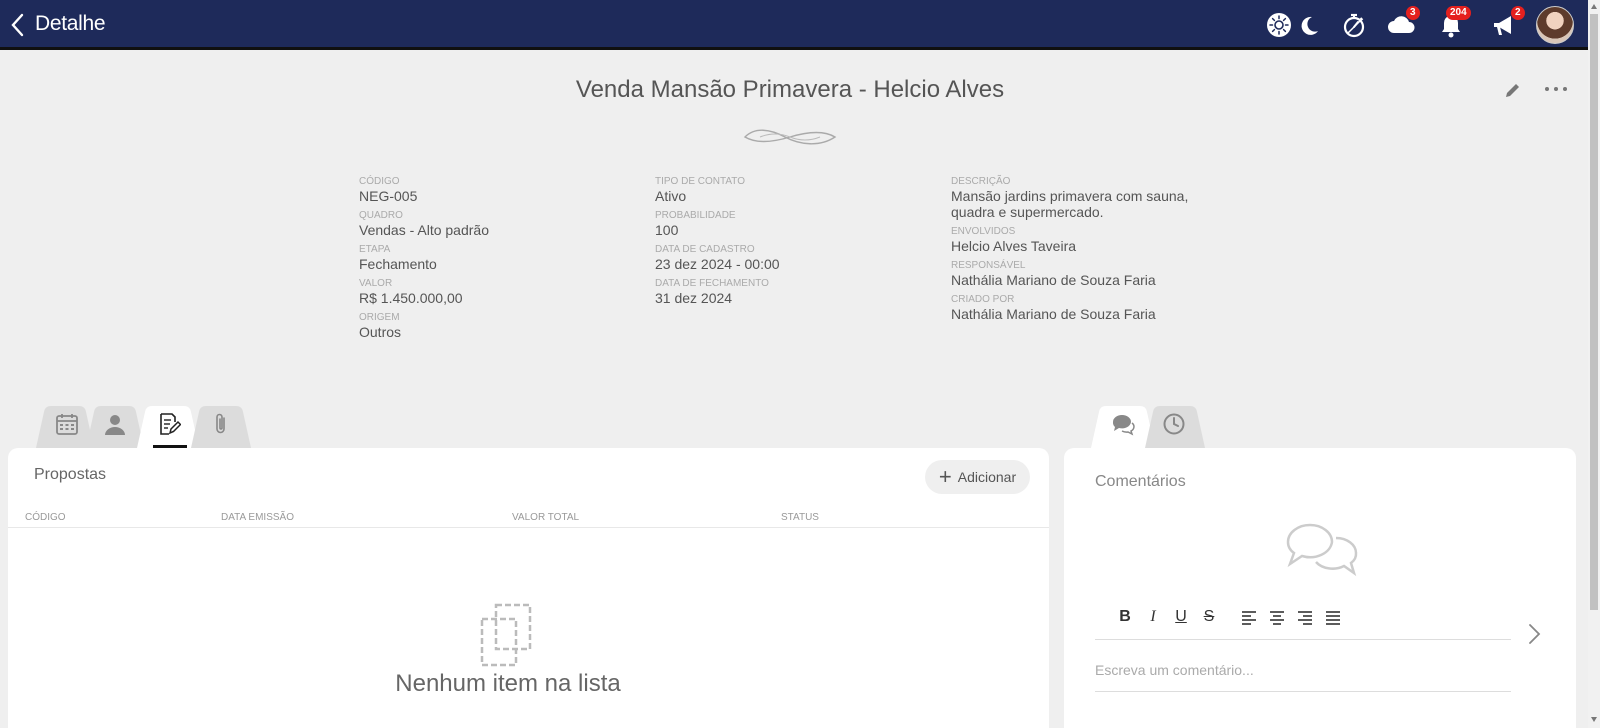 This screenshot has width=1600, height=728. Describe the element at coordinates (1249, 617) in the screenshot. I see `align-left-icon` at that location.